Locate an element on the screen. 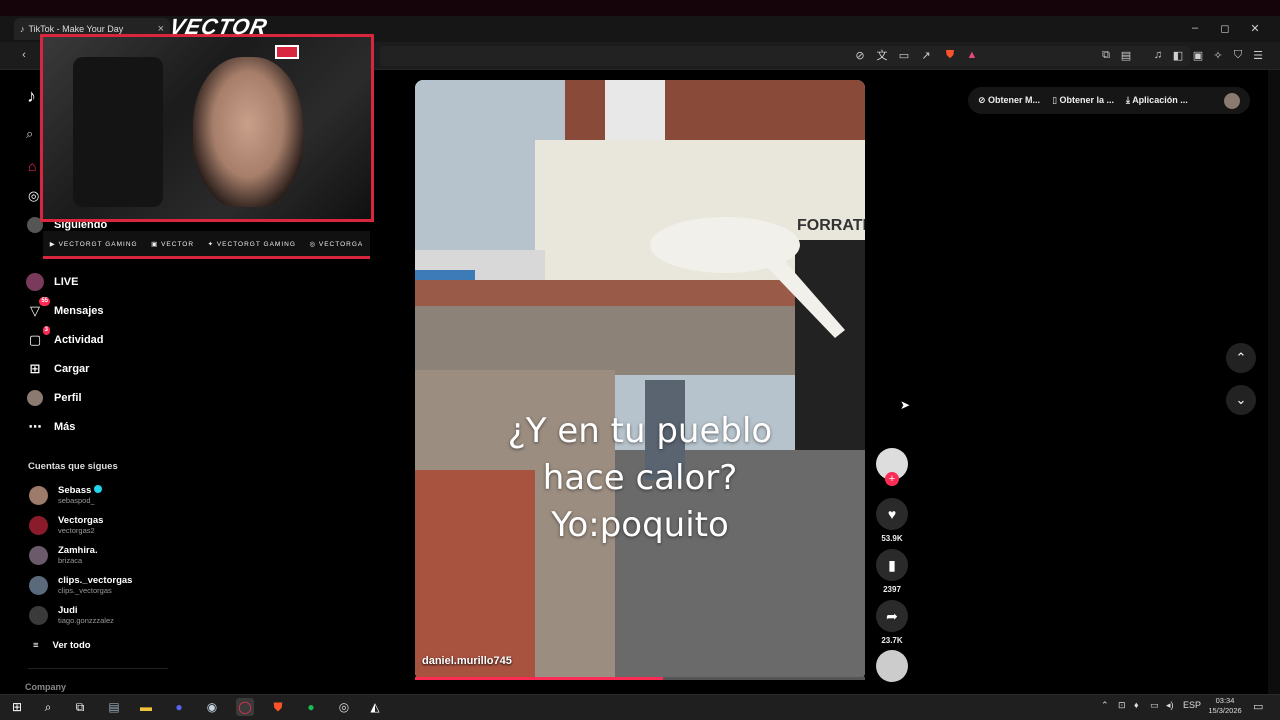 This screenshot has height=720, width=1280. maximize-button: ◻ is located at coordinates (1225, 28).